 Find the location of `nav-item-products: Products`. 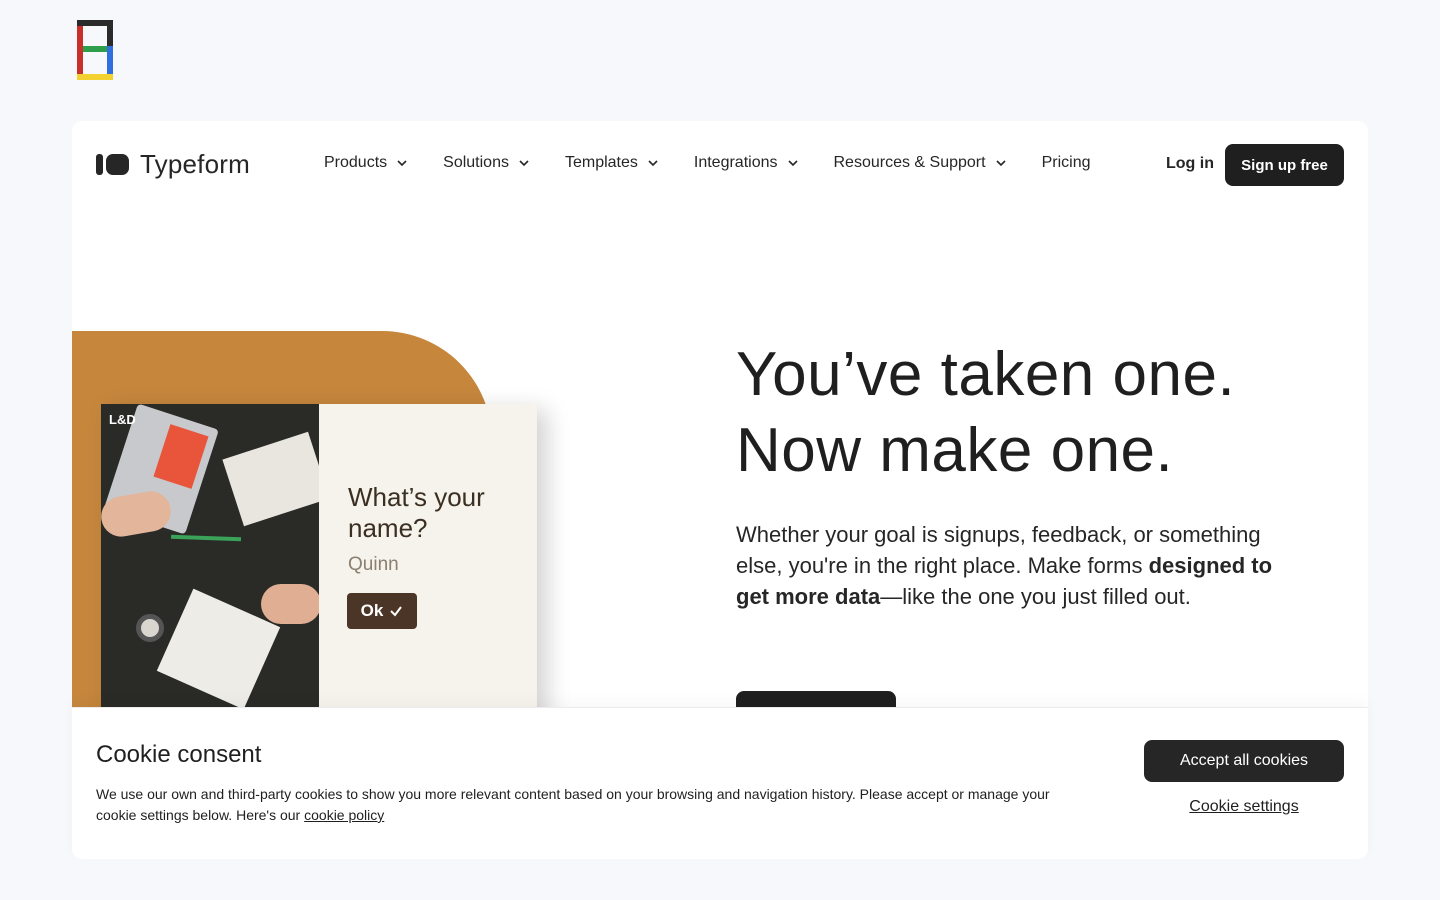

nav-item-products: Products is located at coordinates (366, 163).